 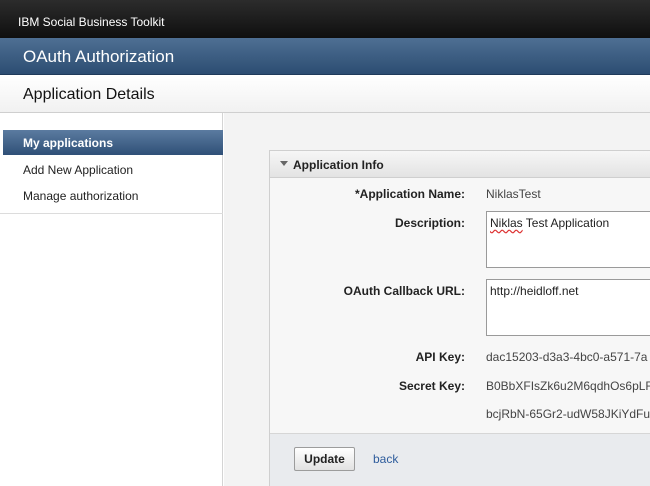 What do you see at coordinates (325, 56) in the screenshot?
I see `title-bar: OAuth Authorization` at bounding box center [325, 56].